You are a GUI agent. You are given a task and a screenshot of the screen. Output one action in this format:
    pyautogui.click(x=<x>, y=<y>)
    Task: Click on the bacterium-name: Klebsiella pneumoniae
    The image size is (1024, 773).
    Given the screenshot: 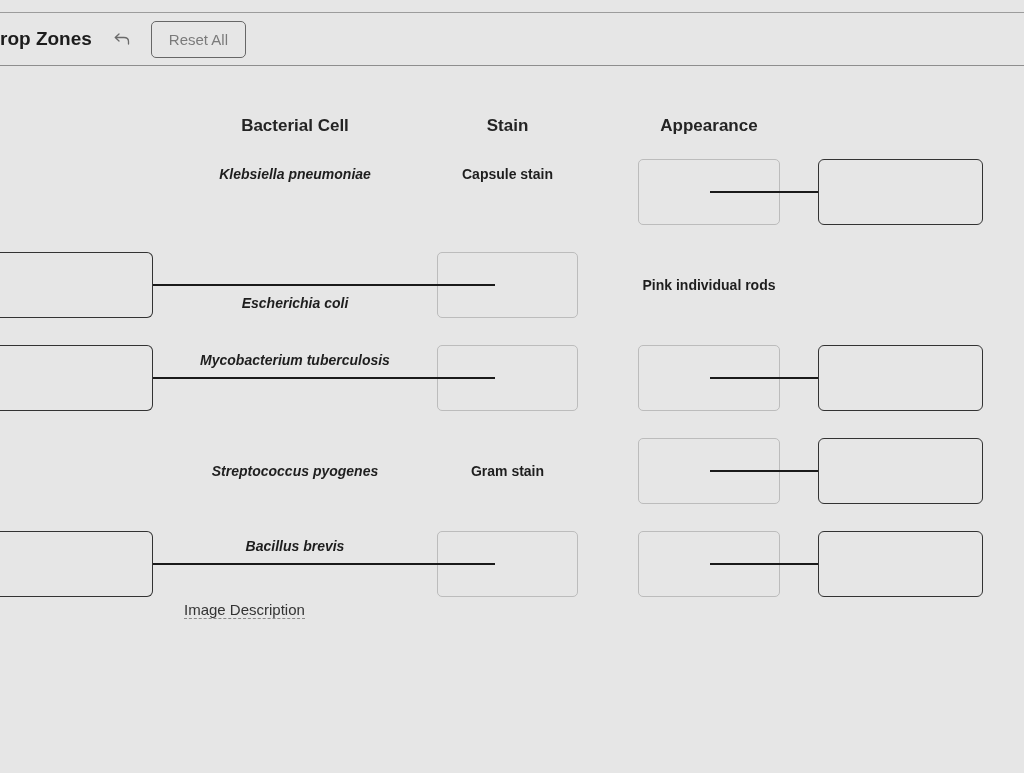 What is the action you would take?
    pyautogui.click(x=295, y=174)
    